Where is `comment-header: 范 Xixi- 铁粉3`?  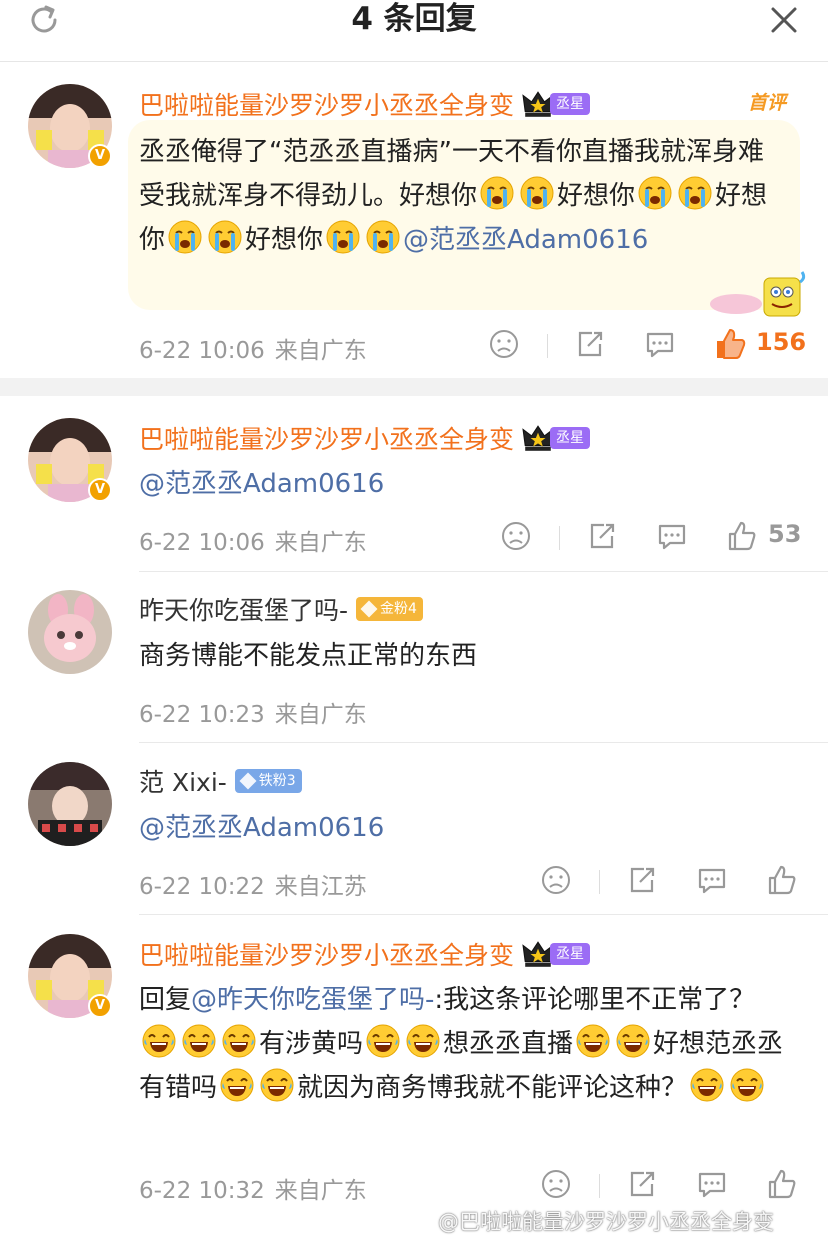 comment-header: 范 Xixi- 铁粉3 is located at coordinates (220, 781).